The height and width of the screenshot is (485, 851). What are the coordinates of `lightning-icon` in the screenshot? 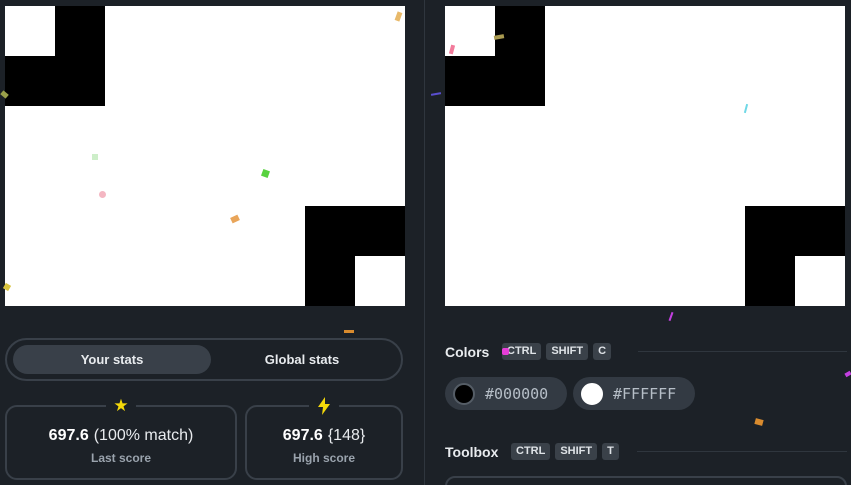 It's located at (324, 406).